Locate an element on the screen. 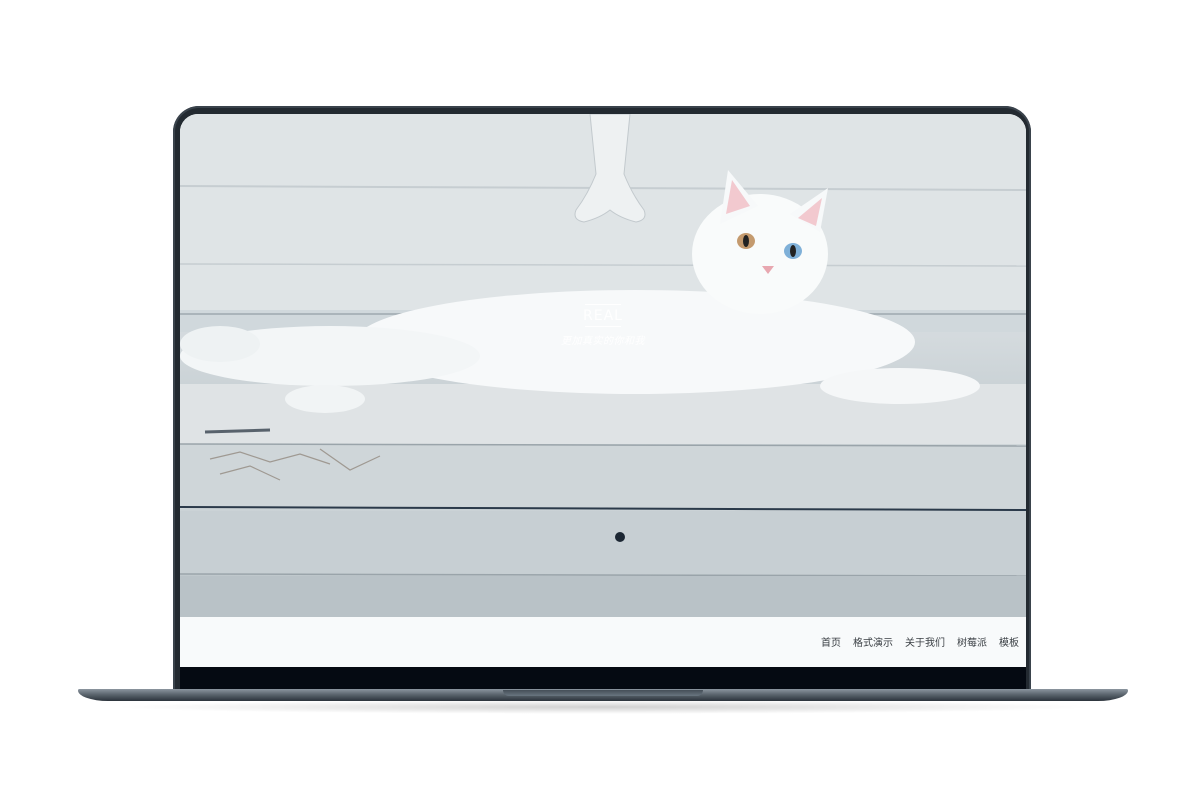  laptop-hinge-notch is located at coordinates (603, 693).